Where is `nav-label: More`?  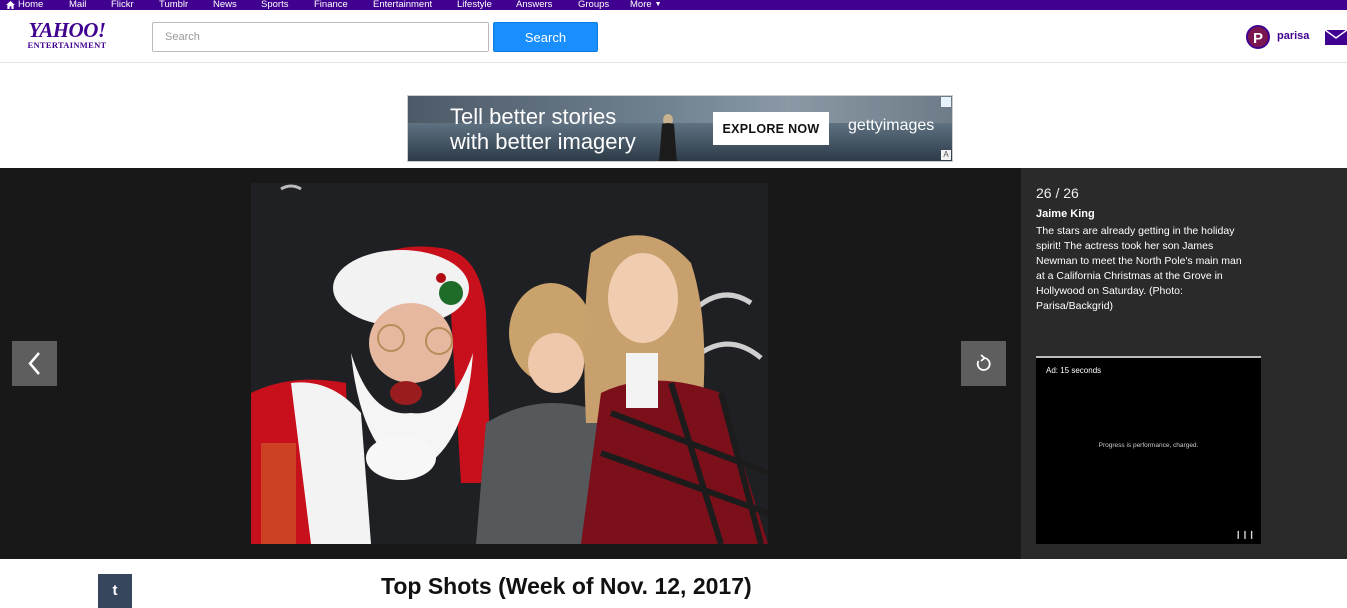 nav-label: More is located at coordinates (641, 5).